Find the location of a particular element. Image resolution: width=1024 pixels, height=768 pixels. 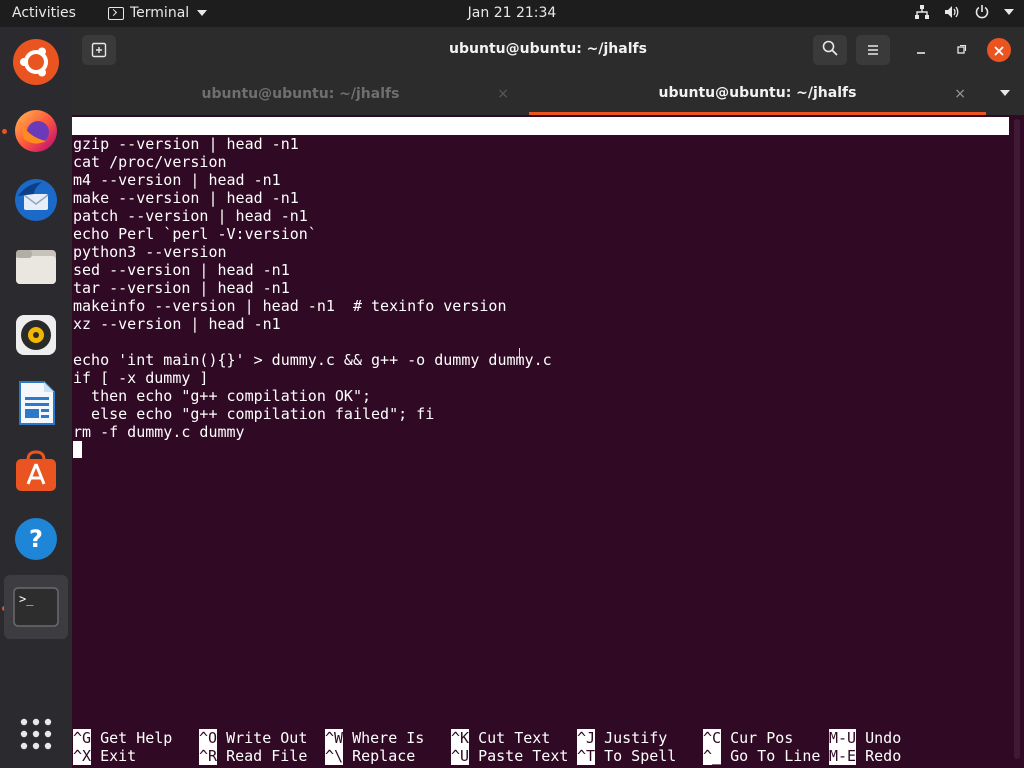

terminal-app-icon is located at coordinates (116, 13).